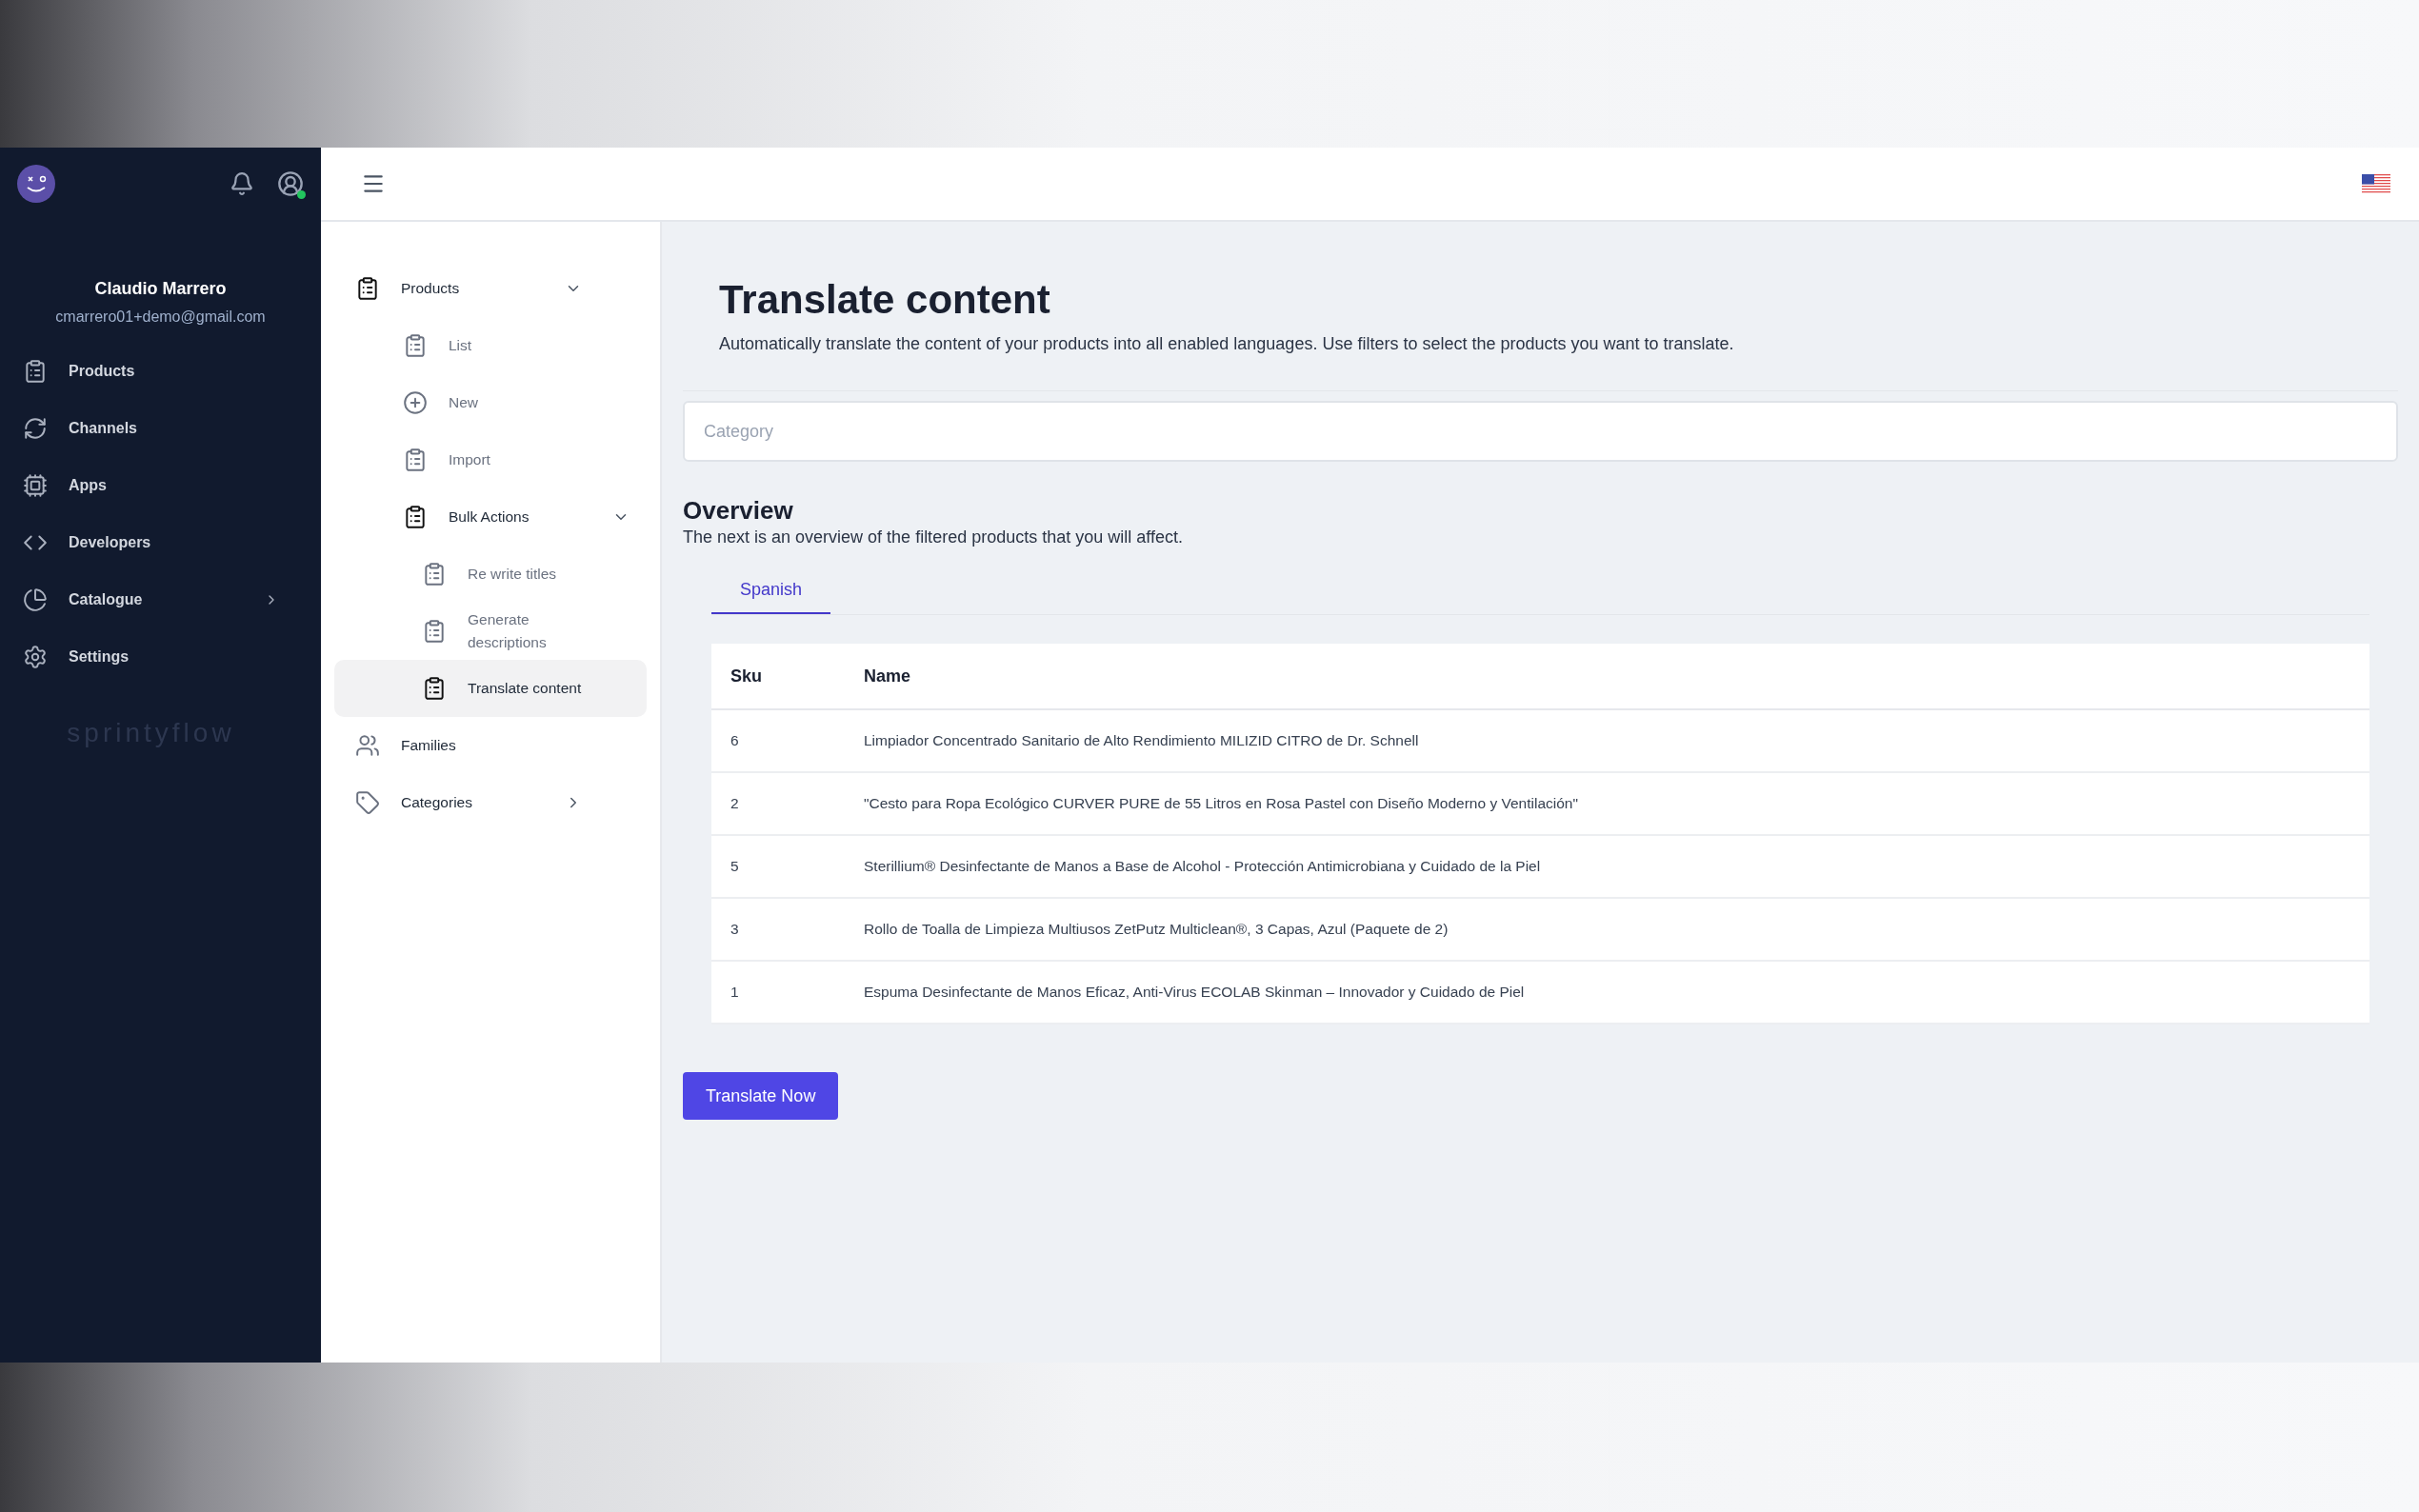  What do you see at coordinates (367, 802) in the screenshot?
I see `tag-icon` at bounding box center [367, 802].